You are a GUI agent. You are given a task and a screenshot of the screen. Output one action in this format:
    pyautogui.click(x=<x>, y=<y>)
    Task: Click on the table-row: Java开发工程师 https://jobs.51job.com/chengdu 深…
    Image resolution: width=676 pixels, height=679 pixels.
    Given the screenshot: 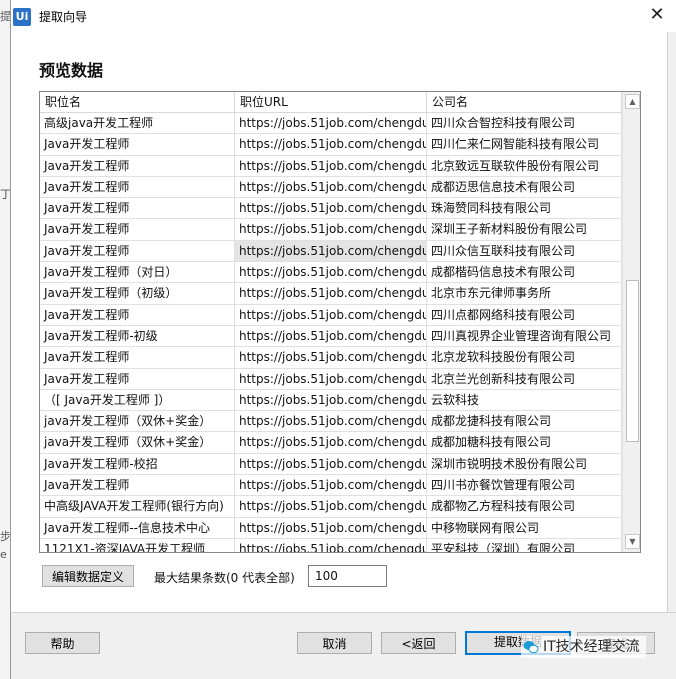 What is the action you would take?
    pyautogui.click(x=331, y=230)
    